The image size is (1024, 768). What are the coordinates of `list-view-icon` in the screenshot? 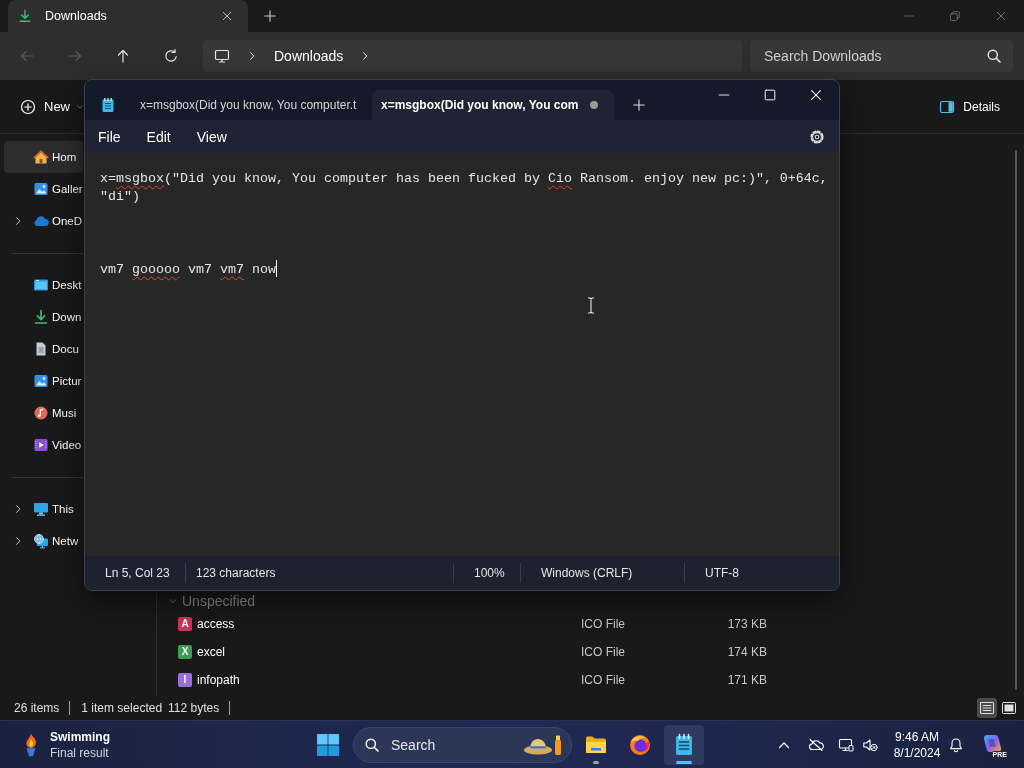 It's located at (987, 708).